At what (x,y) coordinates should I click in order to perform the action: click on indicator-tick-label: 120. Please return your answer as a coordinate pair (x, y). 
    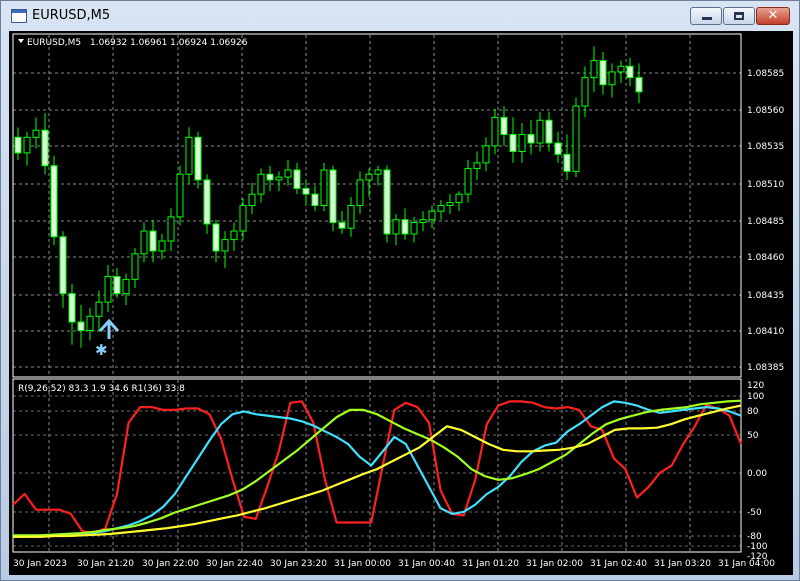
    Looking at the image, I should click on (755, 386).